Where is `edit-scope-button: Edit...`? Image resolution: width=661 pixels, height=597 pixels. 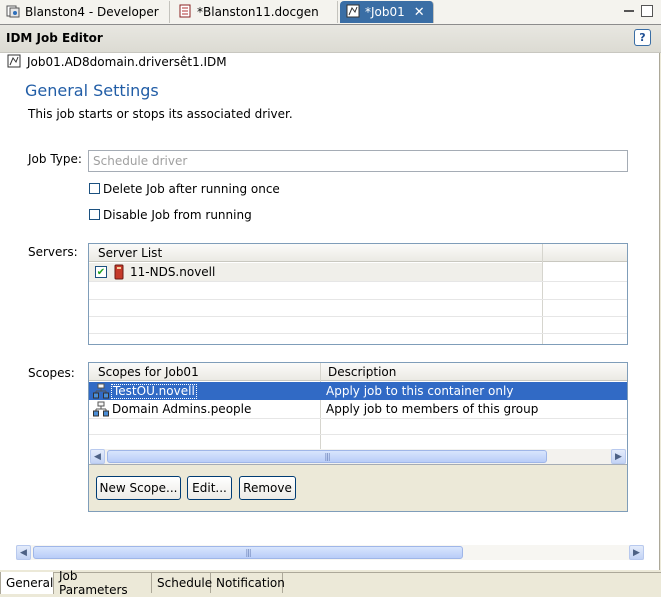
edit-scope-button: Edit... is located at coordinates (209, 488).